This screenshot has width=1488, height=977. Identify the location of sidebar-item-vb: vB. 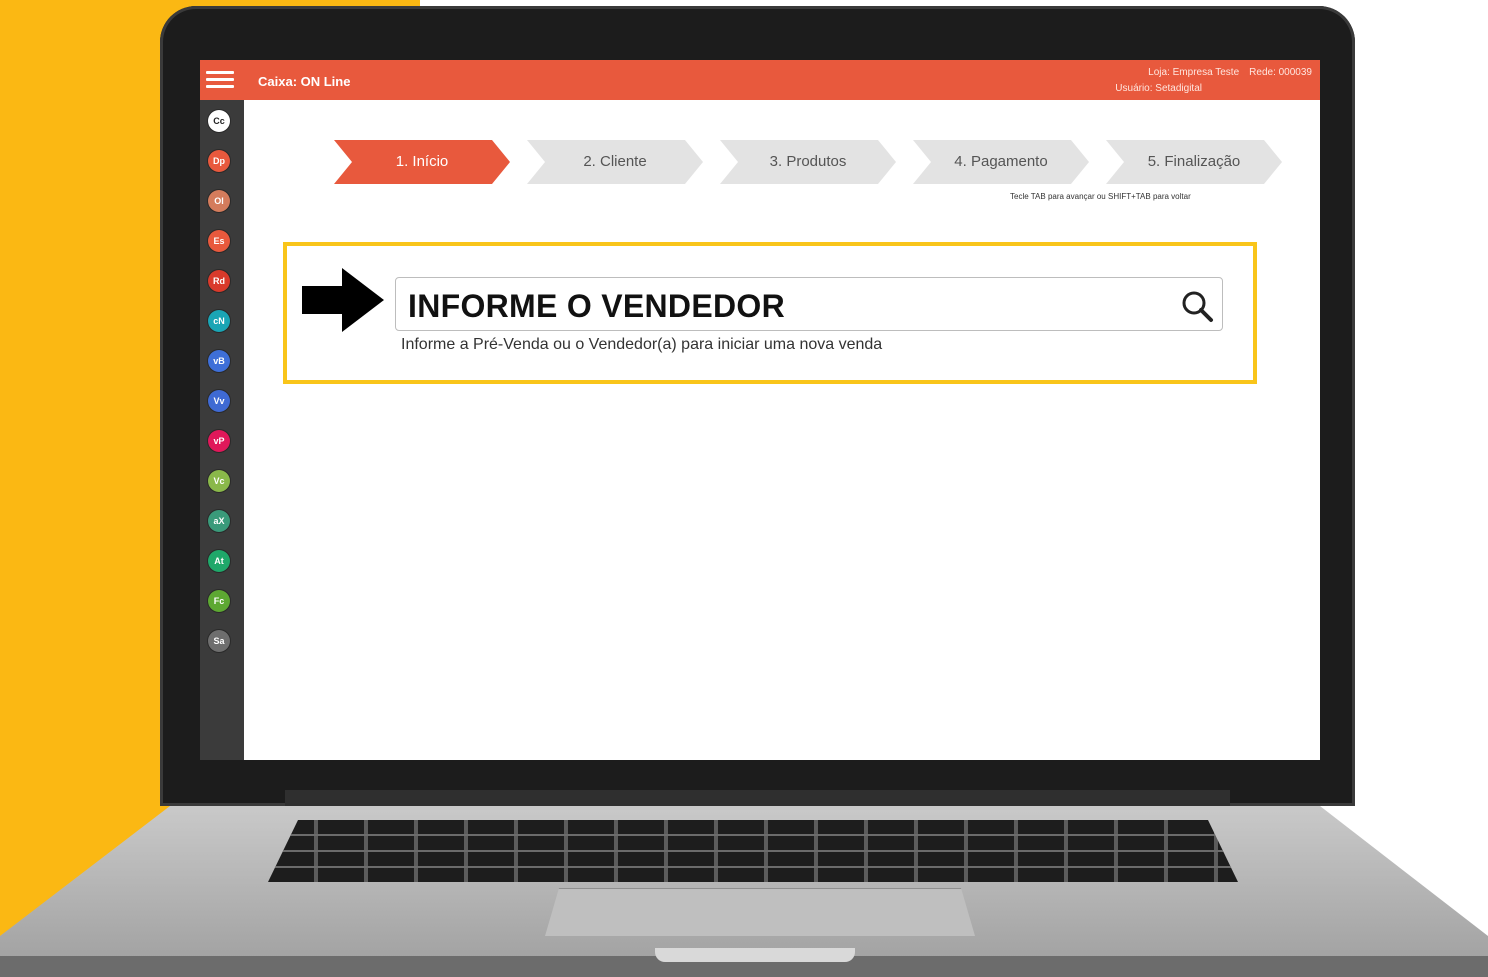
(219, 361).